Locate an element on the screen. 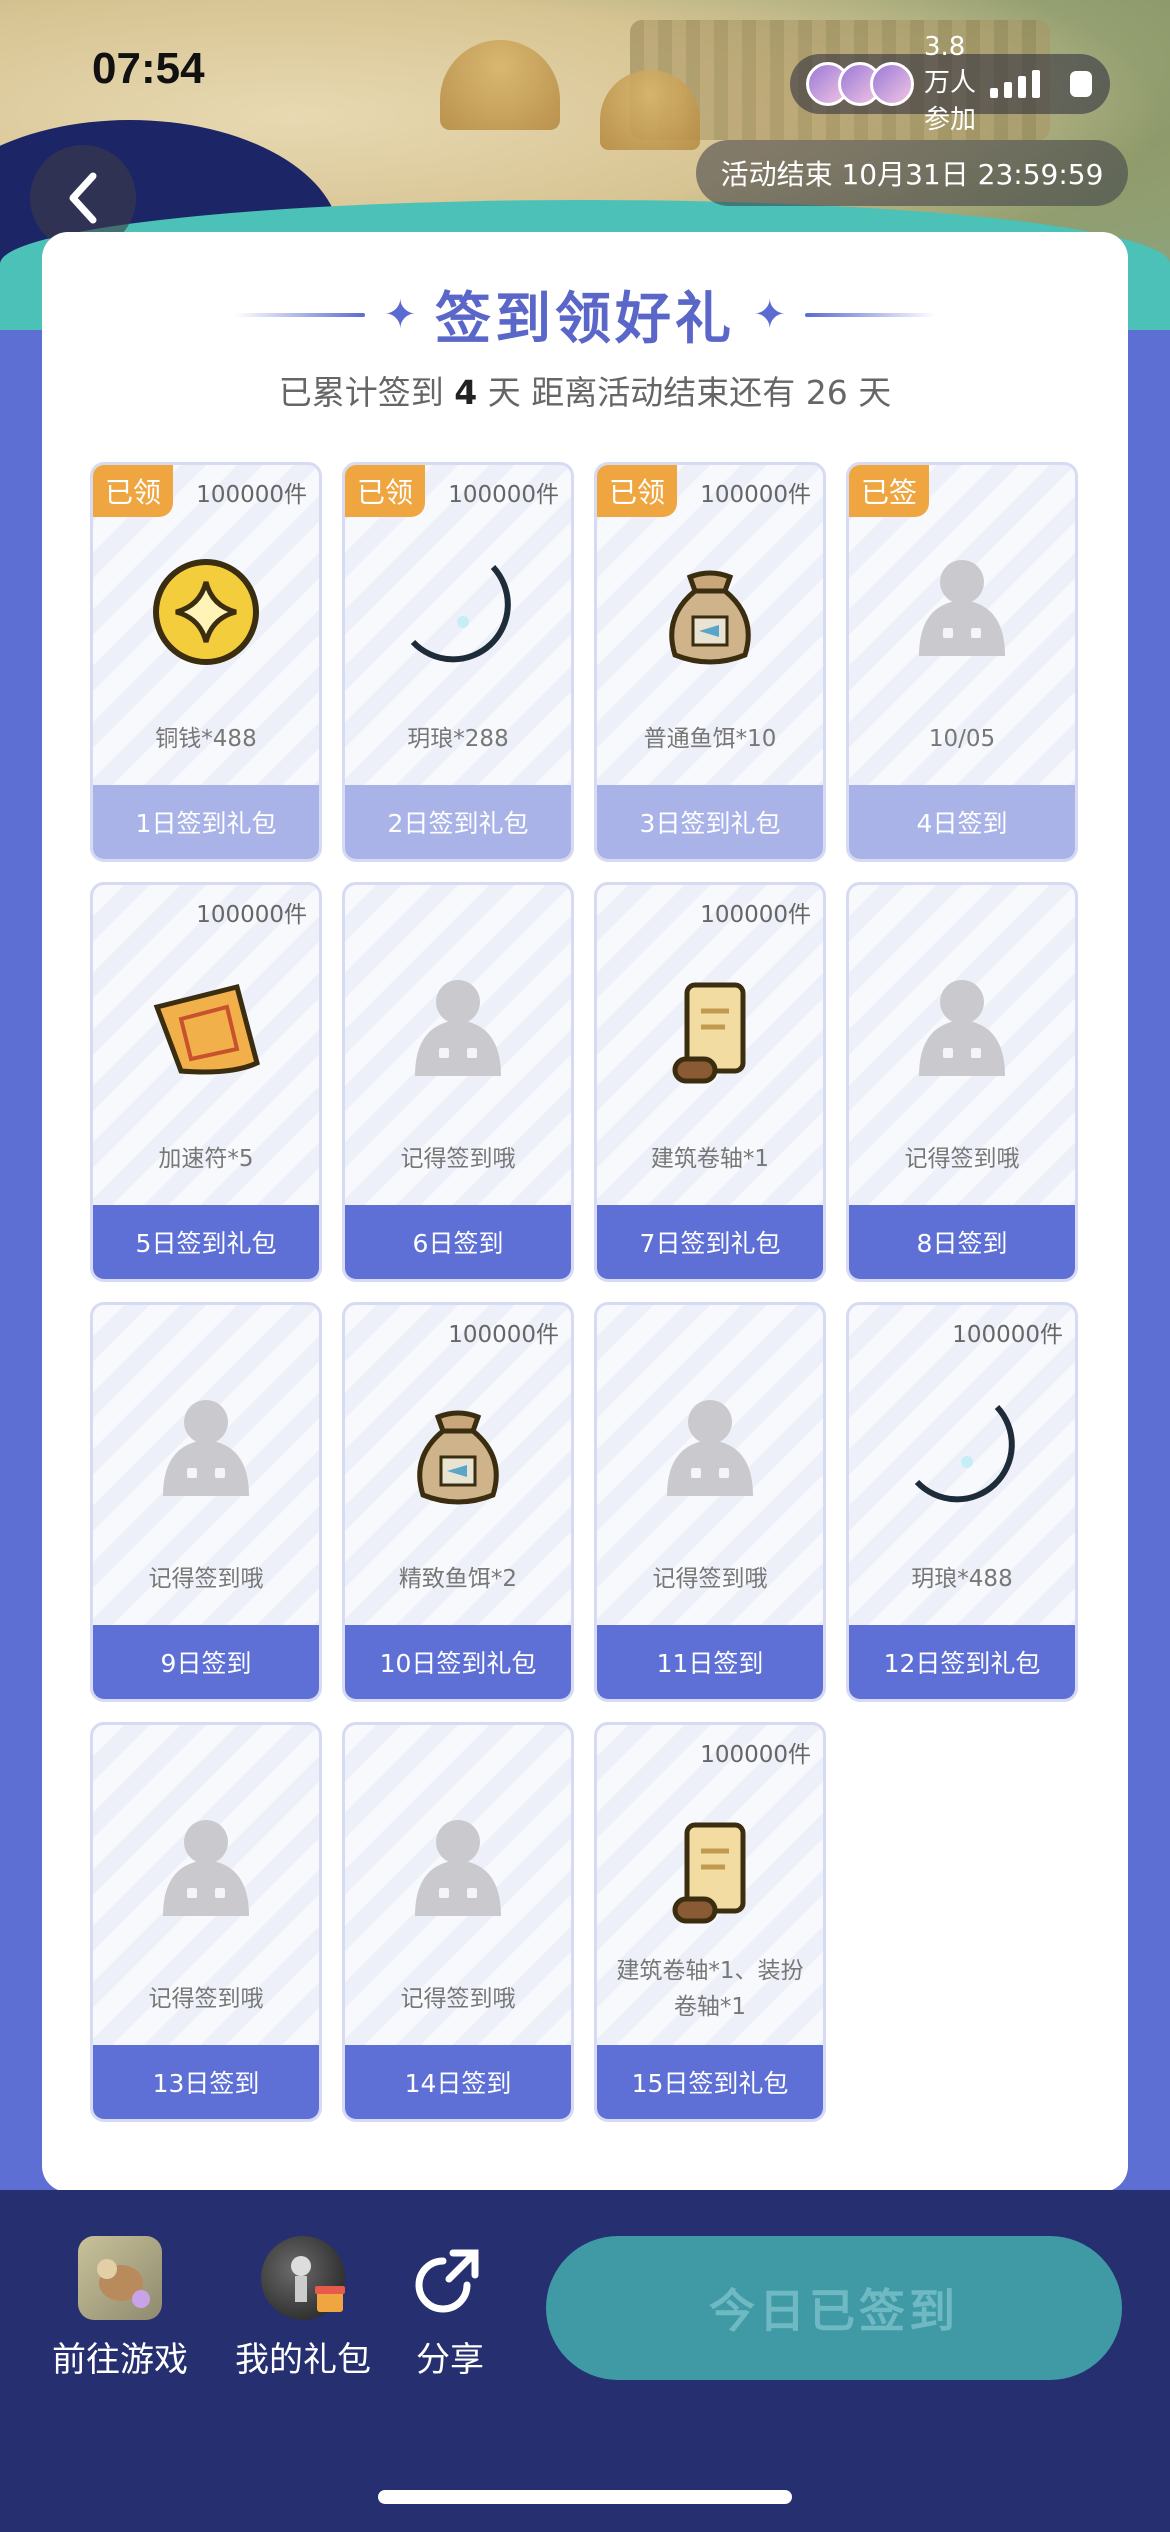 Image resolution: width=1170 pixels, height=2532 pixels. reward-tile: 记得签到哦 13日签到 is located at coordinates (206, 1922).